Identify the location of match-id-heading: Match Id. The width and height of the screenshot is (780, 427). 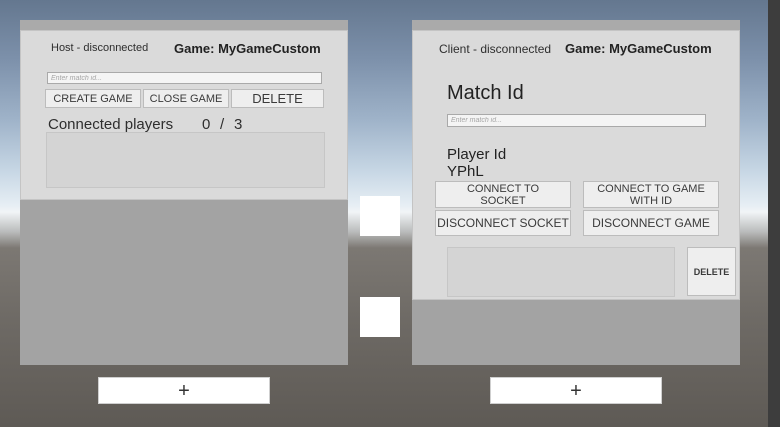
(485, 93).